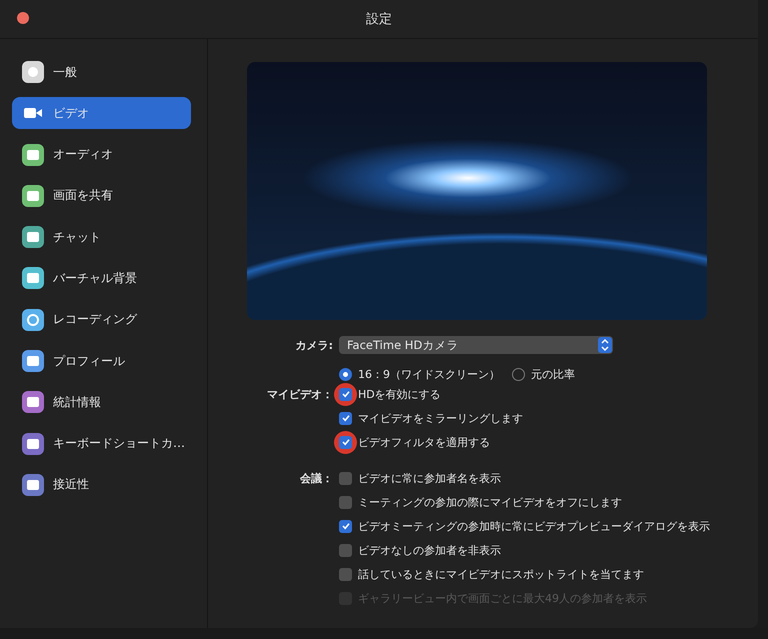 Image resolution: width=768 pixels, height=639 pixels. What do you see at coordinates (501, 574) in the screenshot?
I see `option-label: 話しているときにマイビデオにスポットライトを当てます` at bounding box center [501, 574].